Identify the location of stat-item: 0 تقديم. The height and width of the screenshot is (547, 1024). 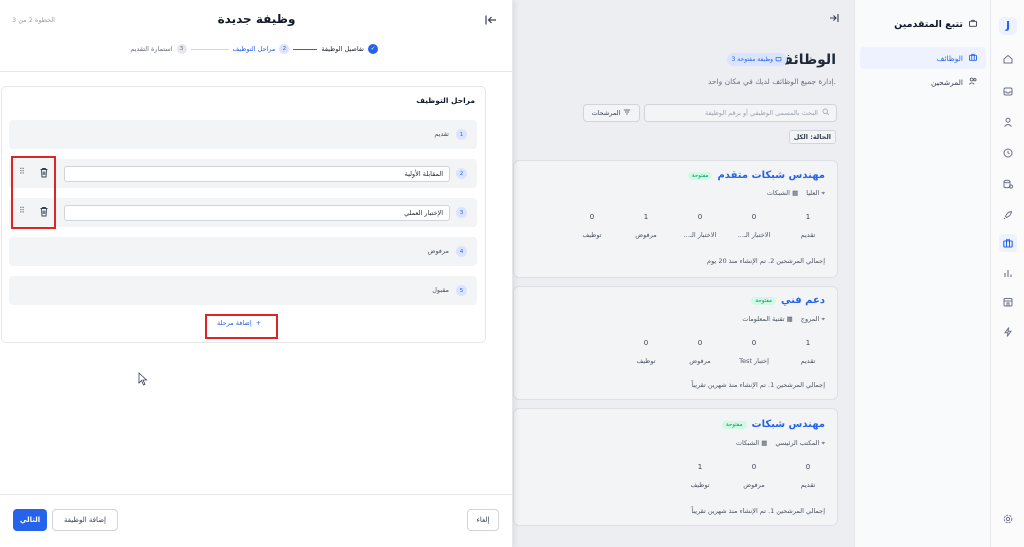
(808, 476).